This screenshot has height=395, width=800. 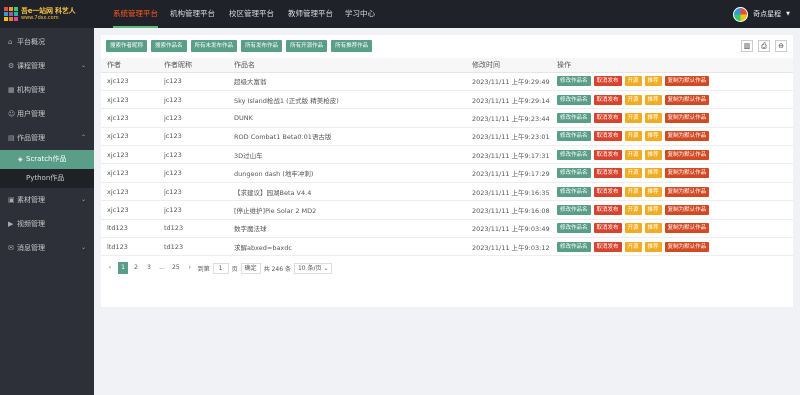 What do you see at coordinates (123, 268) in the screenshot?
I see `page-1: 1` at bounding box center [123, 268].